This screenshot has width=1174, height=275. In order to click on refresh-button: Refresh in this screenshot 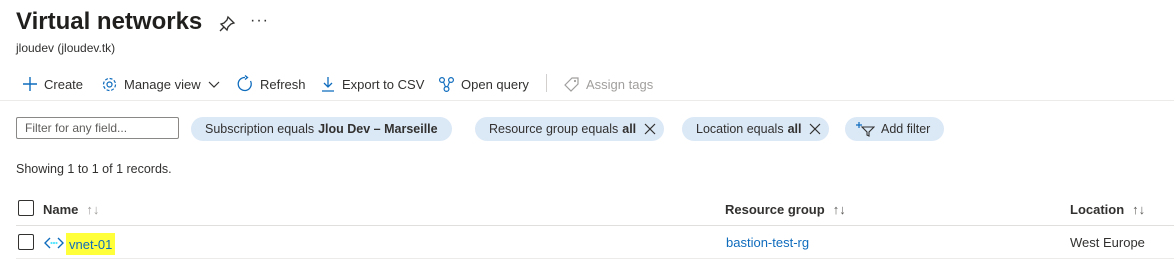, I will do `click(271, 84)`.